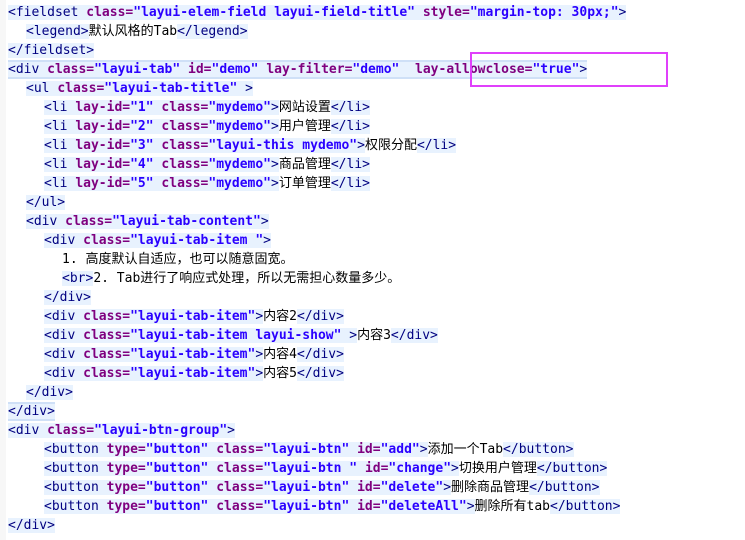 The width and height of the screenshot is (745, 540). I want to click on code-line: <ul class="layui-tab-title" >, so click(139, 88).